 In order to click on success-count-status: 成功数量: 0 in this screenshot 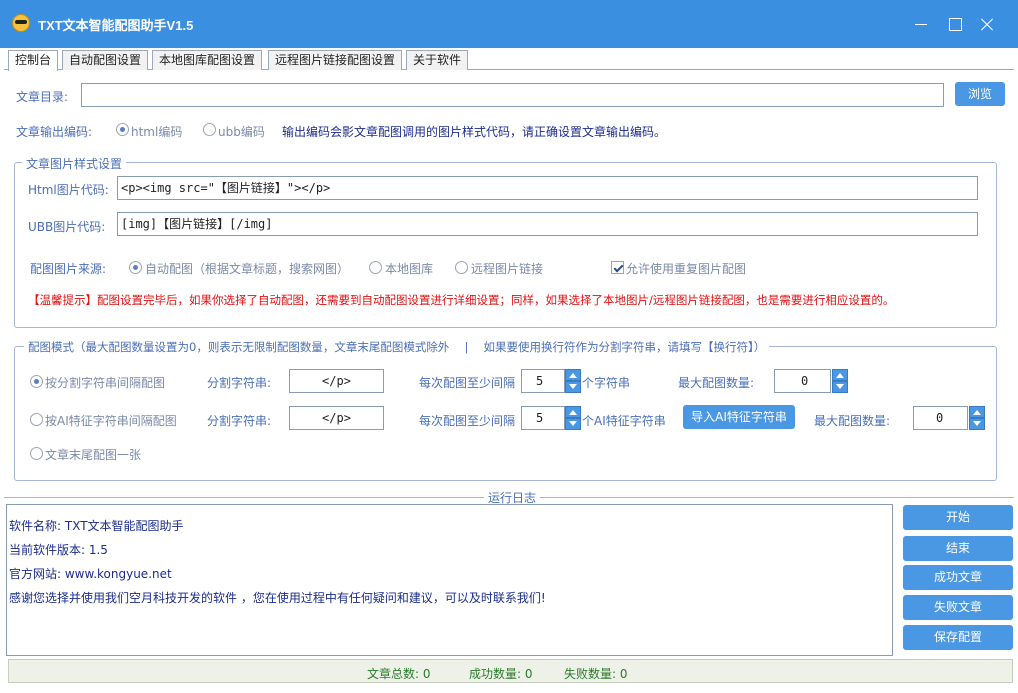, I will do `click(501, 674)`.